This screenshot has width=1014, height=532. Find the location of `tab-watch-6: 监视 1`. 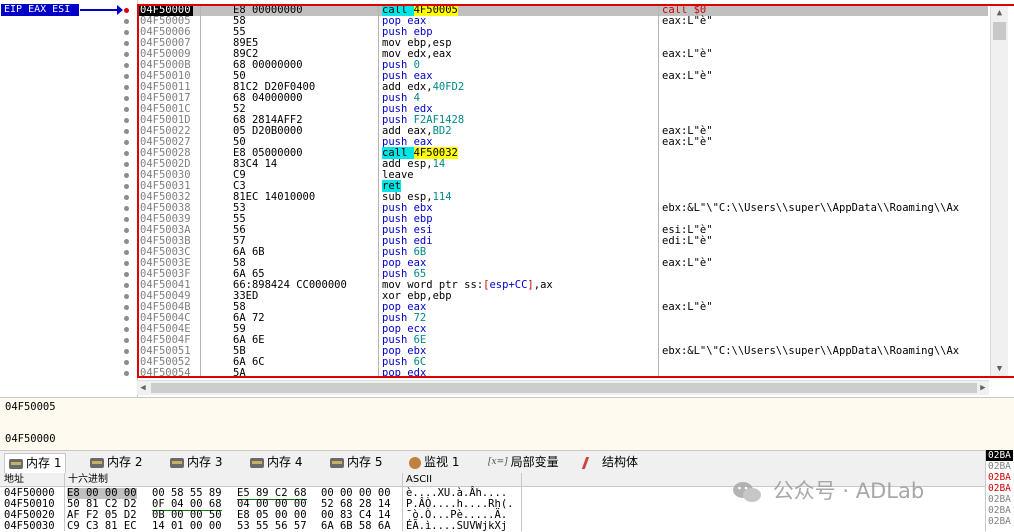

tab-watch-6: 监视 1 is located at coordinates (434, 462).